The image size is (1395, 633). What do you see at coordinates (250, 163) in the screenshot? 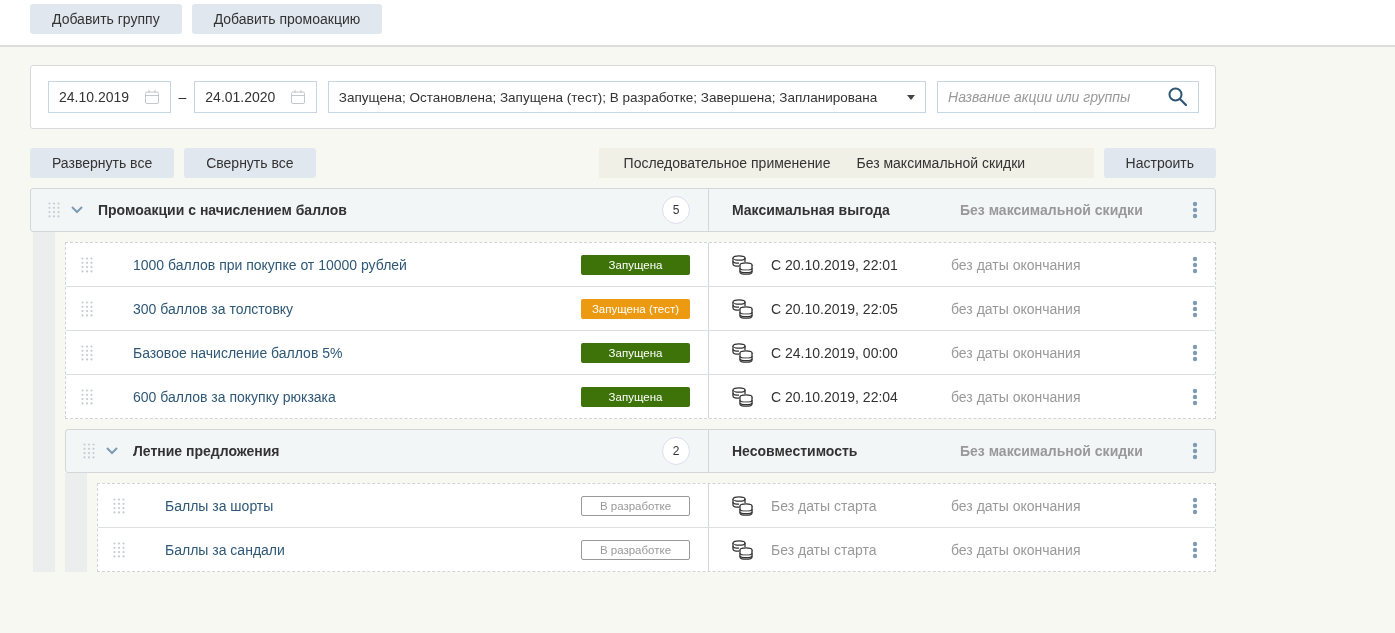
I see `collapse-all-button: Свернуть все` at bounding box center [250, 163].